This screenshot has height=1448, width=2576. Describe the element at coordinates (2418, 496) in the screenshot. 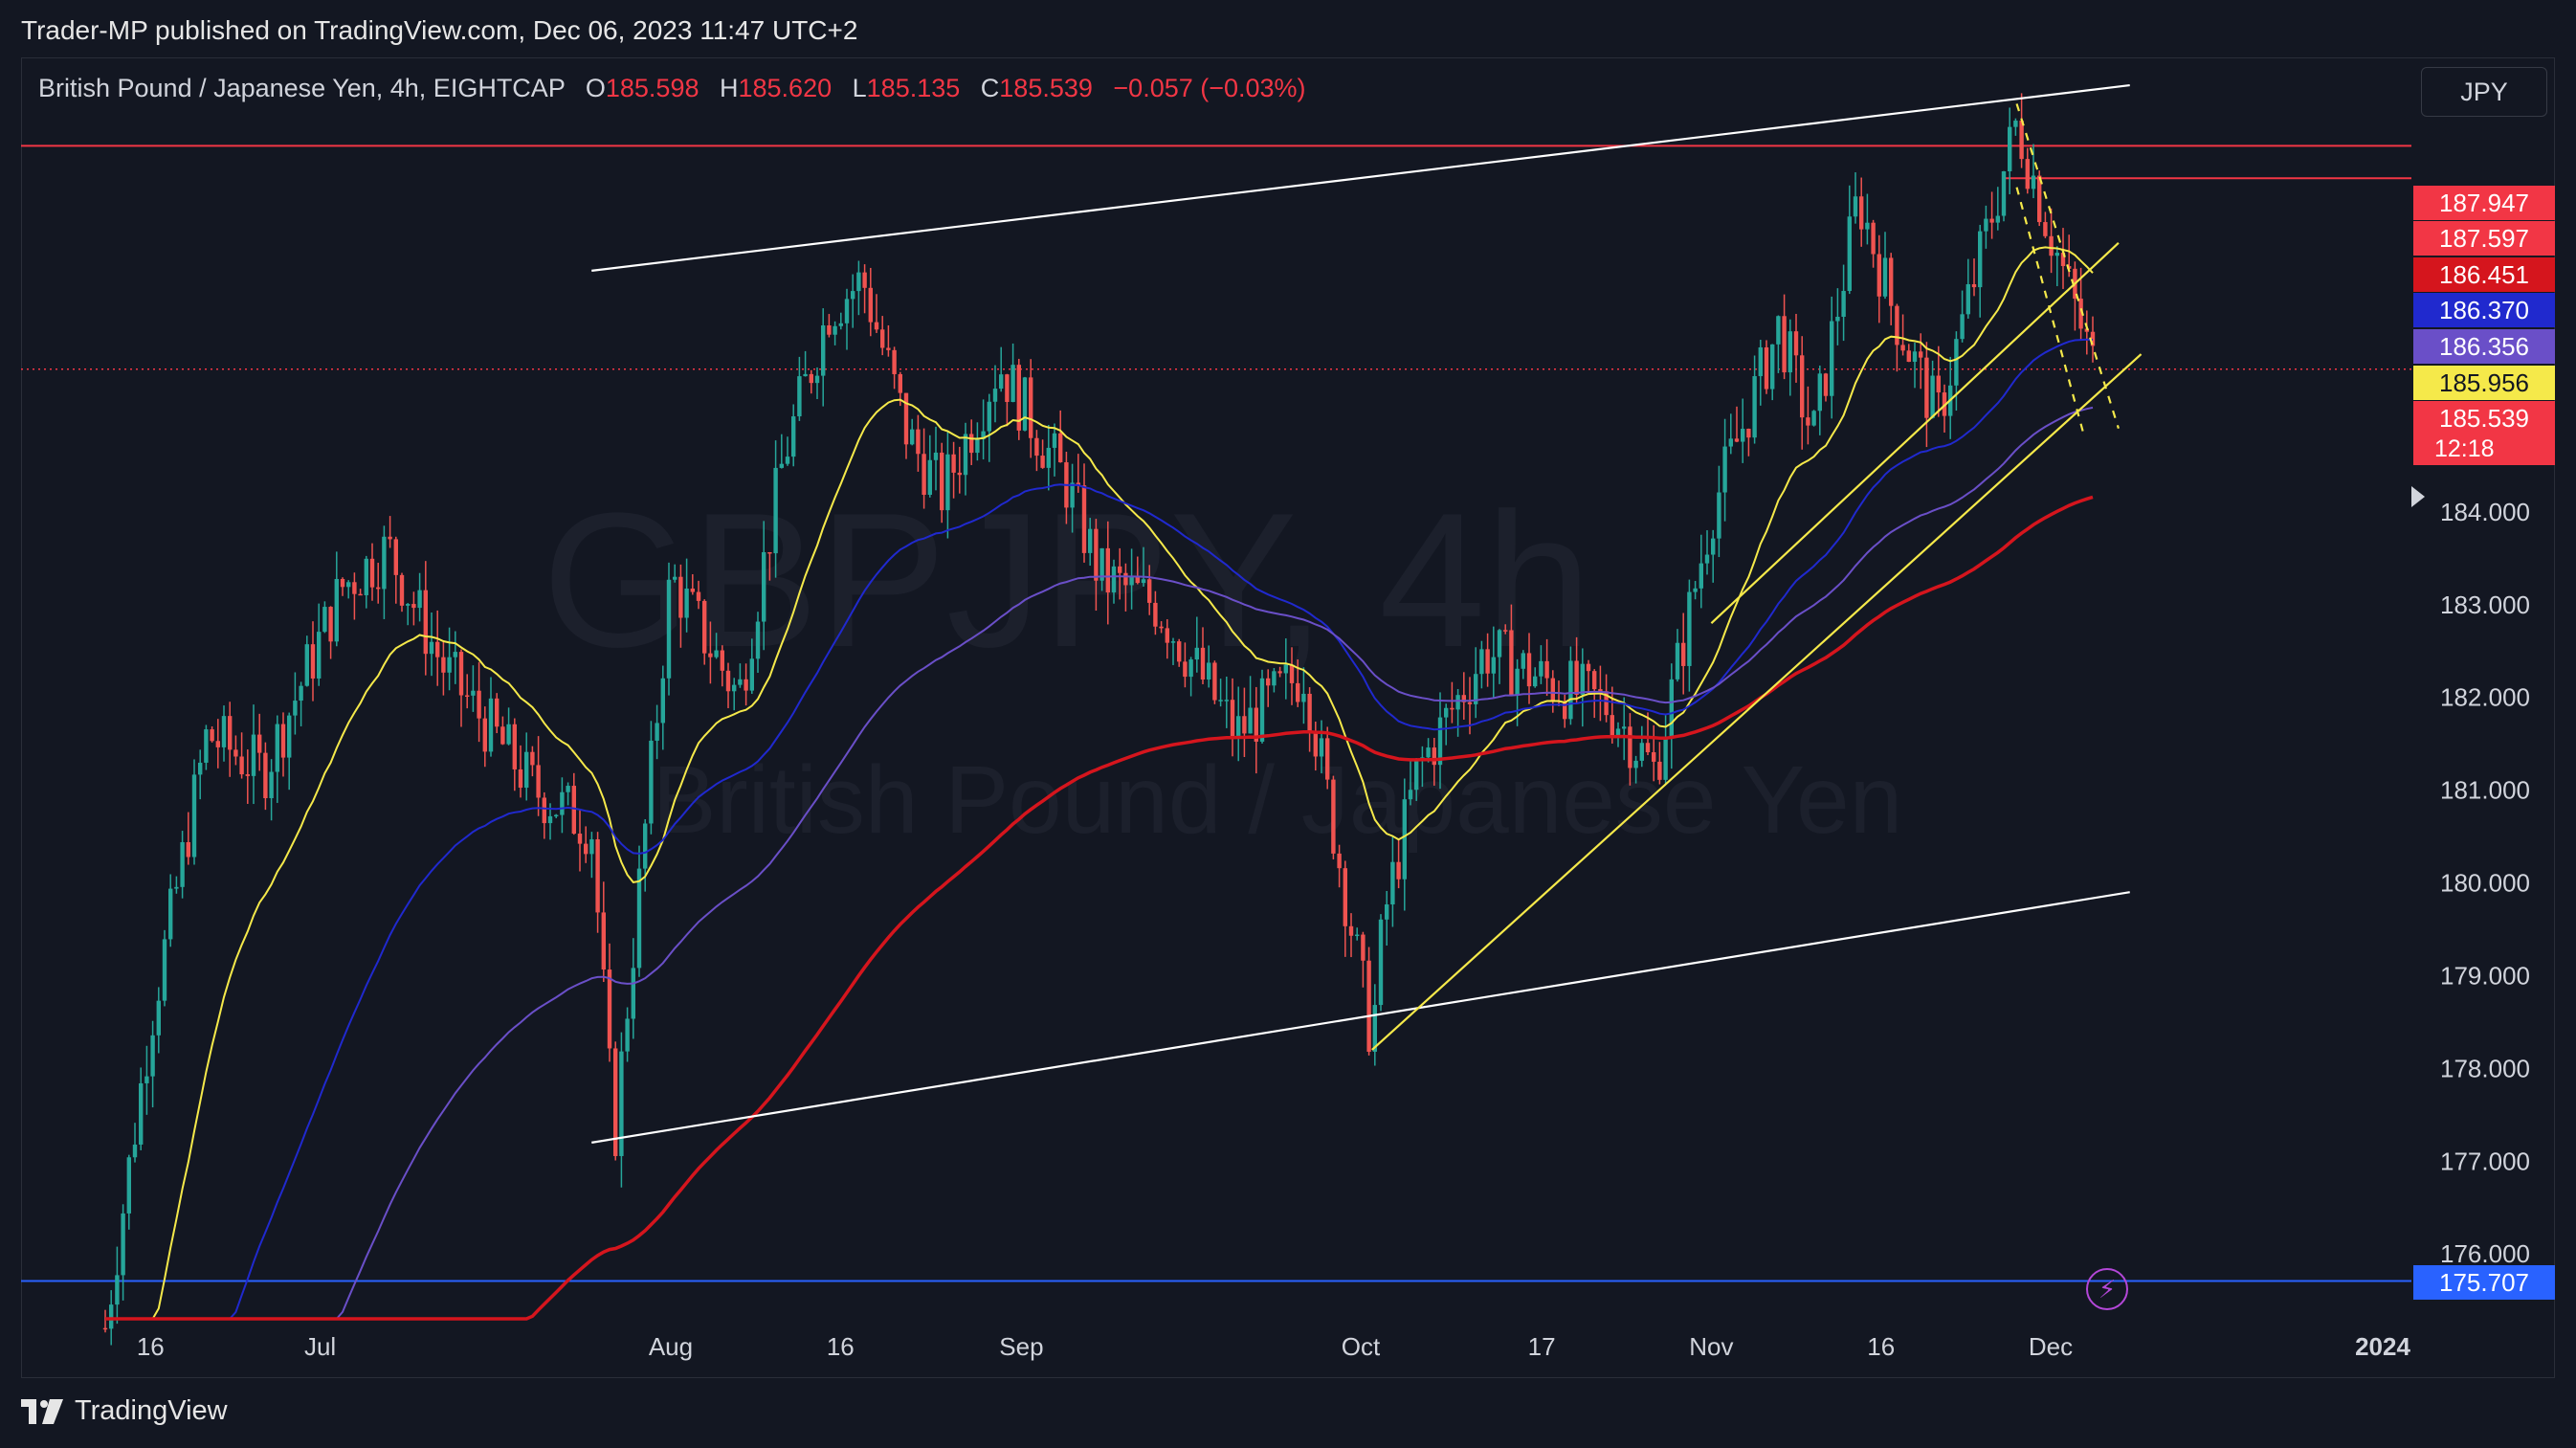

I see `scroll-to-realtime-icon` at that location.